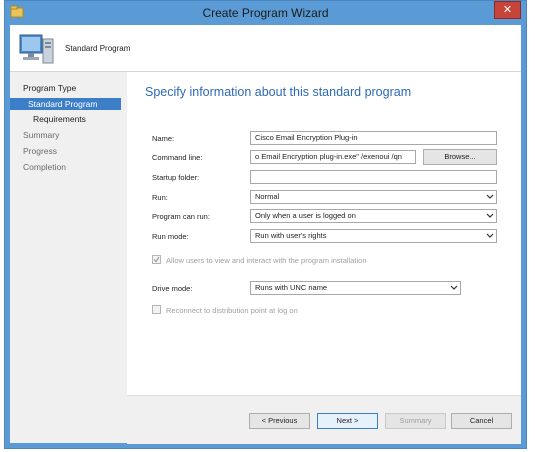 The width and height of the screenshot is (535, 452). I want to click on title-bar: Create Program Wizard ✕, so click(265, 13).